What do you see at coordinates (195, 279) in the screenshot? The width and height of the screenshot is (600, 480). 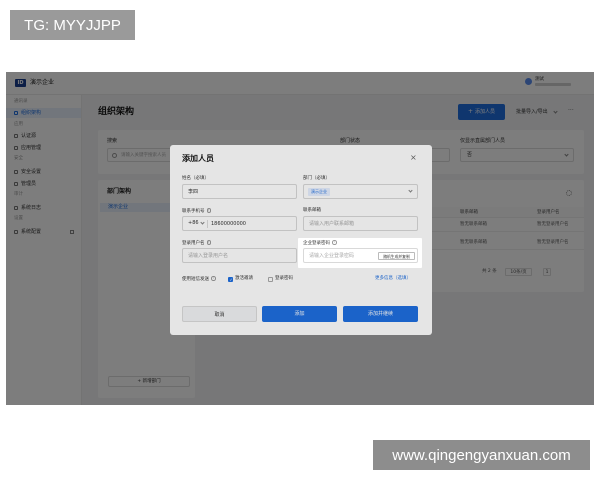 I see `sms-label: 使用短信发送` at bounding box center [195, 279].